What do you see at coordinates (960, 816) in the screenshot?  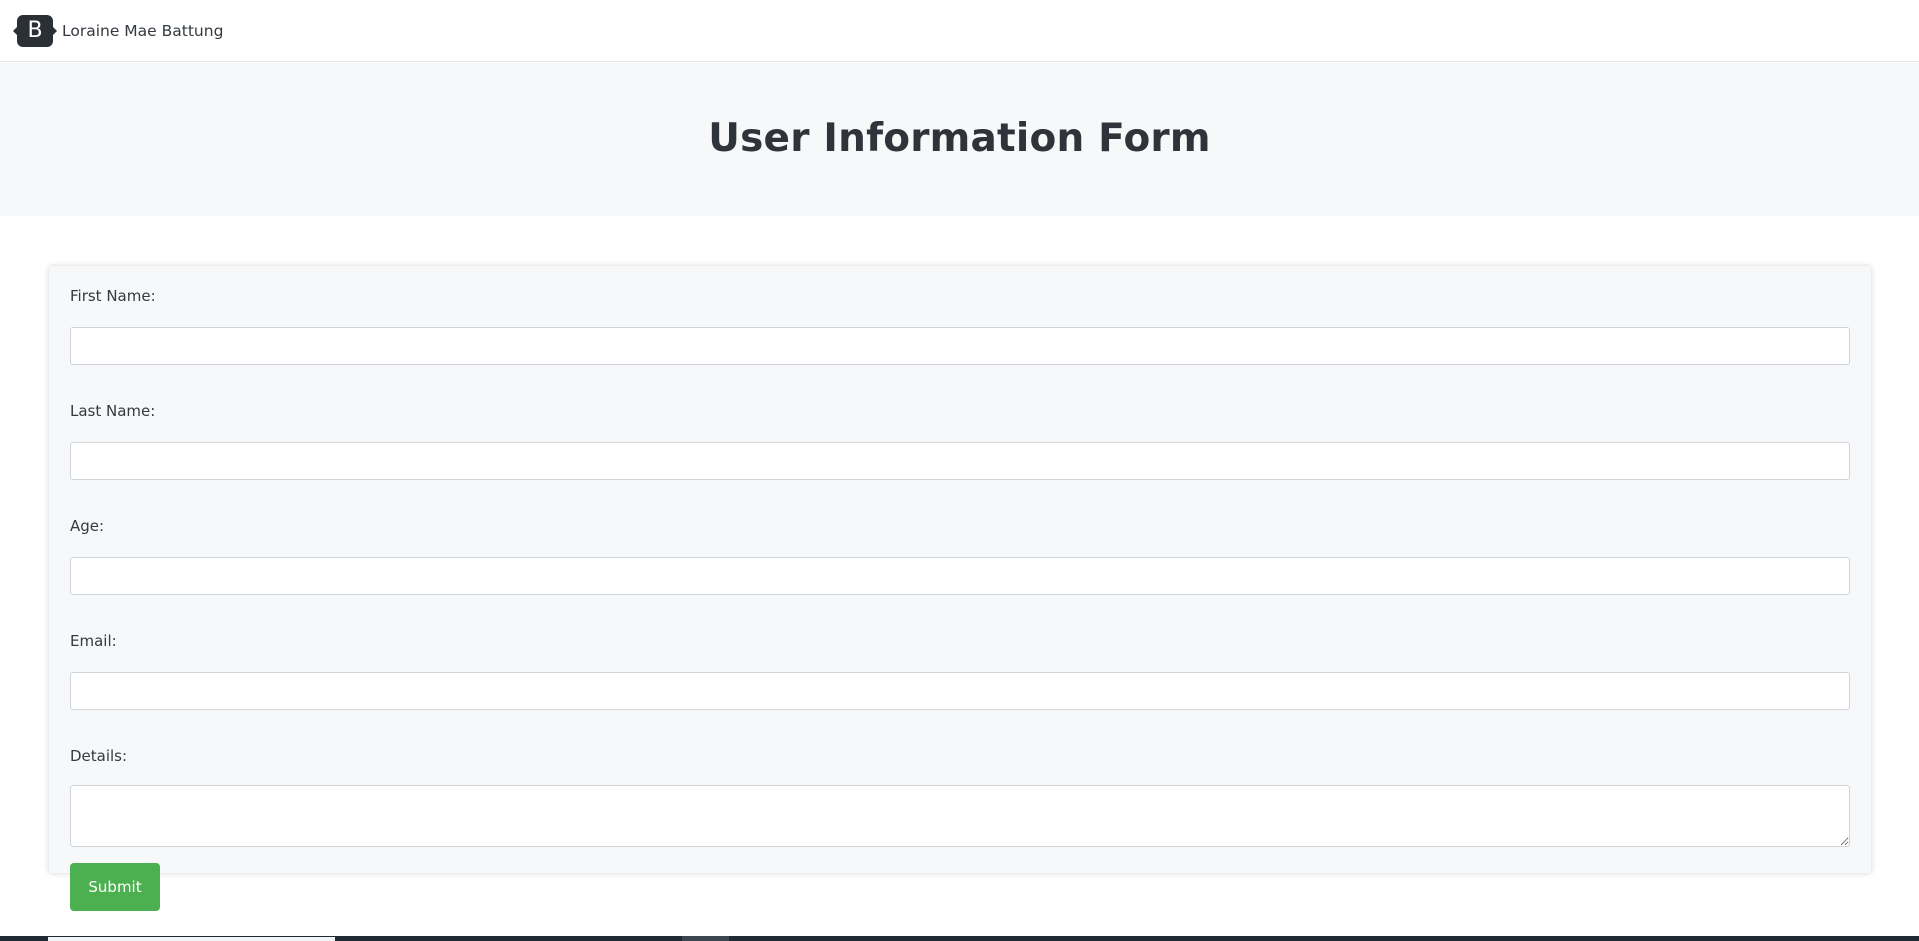 I see `details-textarea` at bounding box center [960, 816].